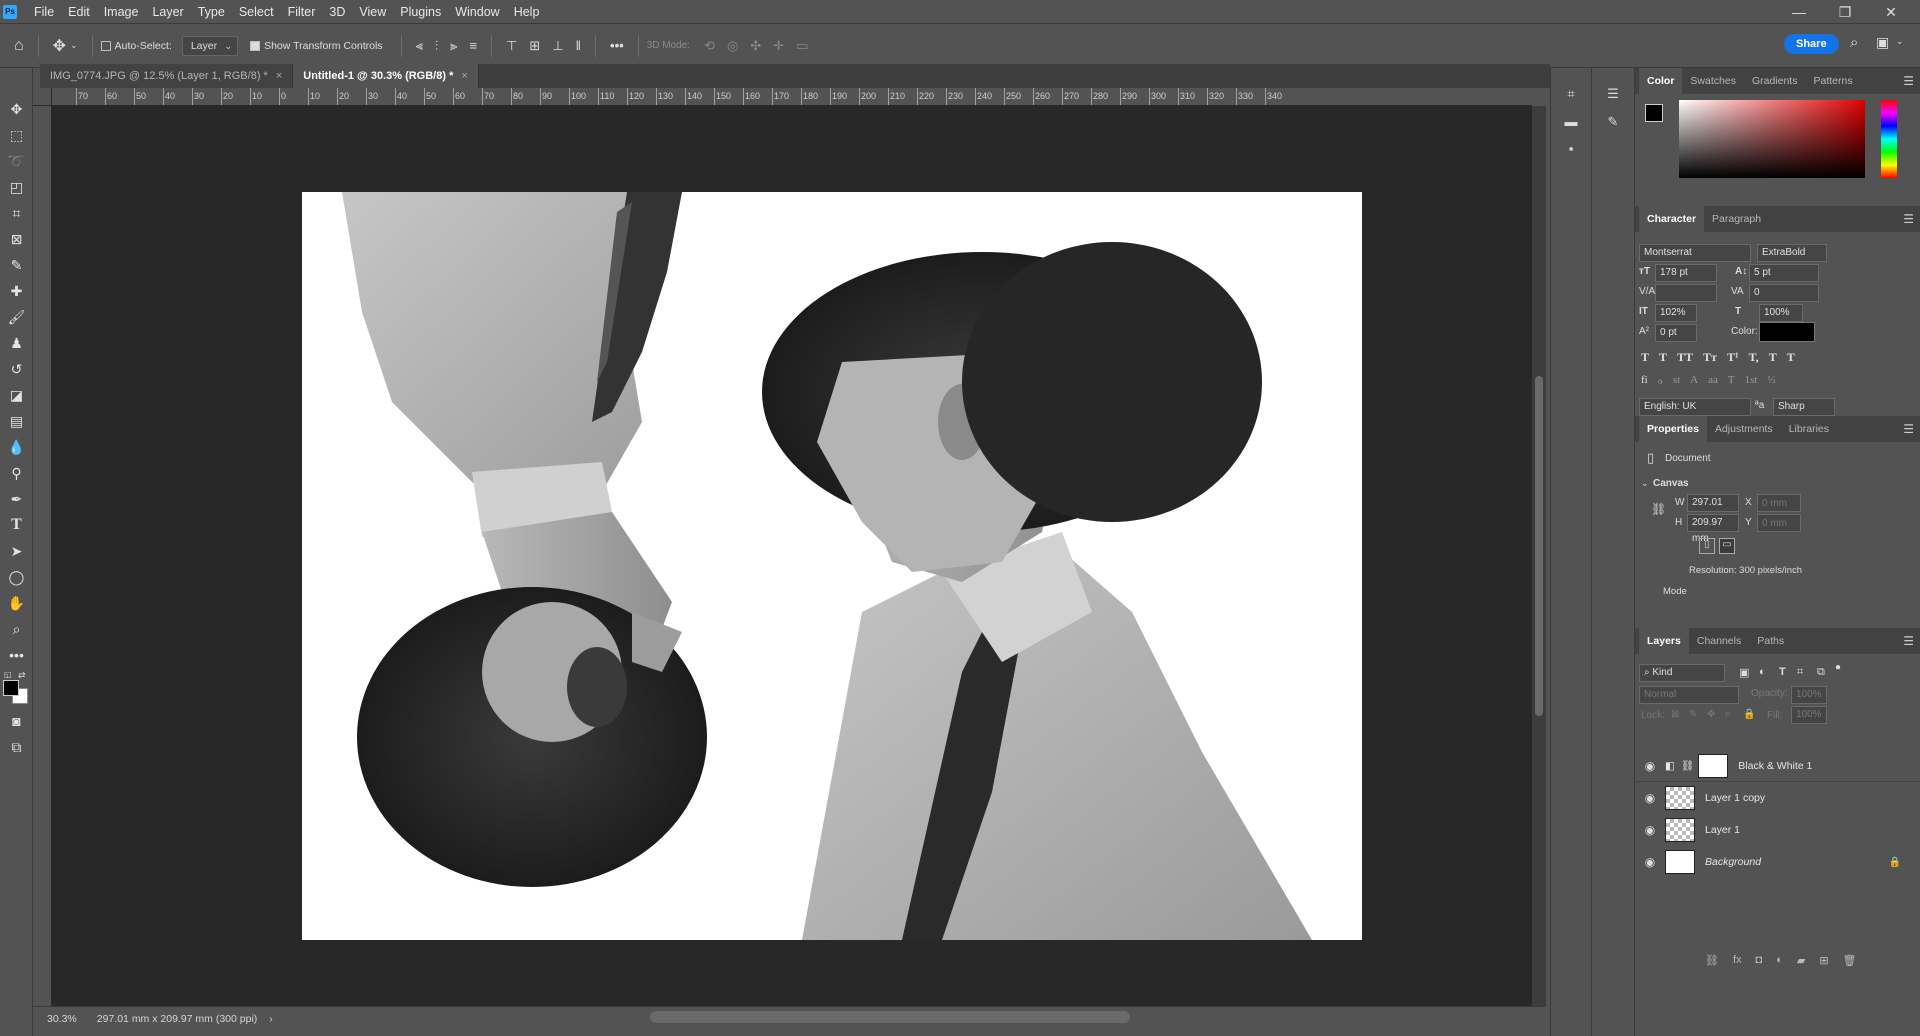 This screenshot has height=1036, width=1920. What do you see at coordinates (1804, 407) in the screenshot?
I see `antialias-select: Sharp` at bounding box center [1804, 407].